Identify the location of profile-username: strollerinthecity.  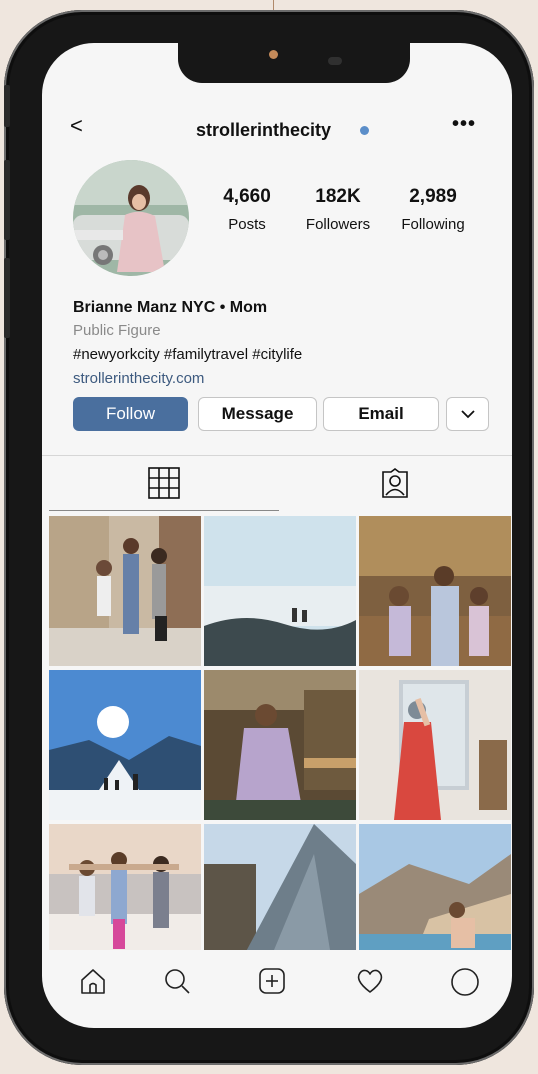
(264, 130).